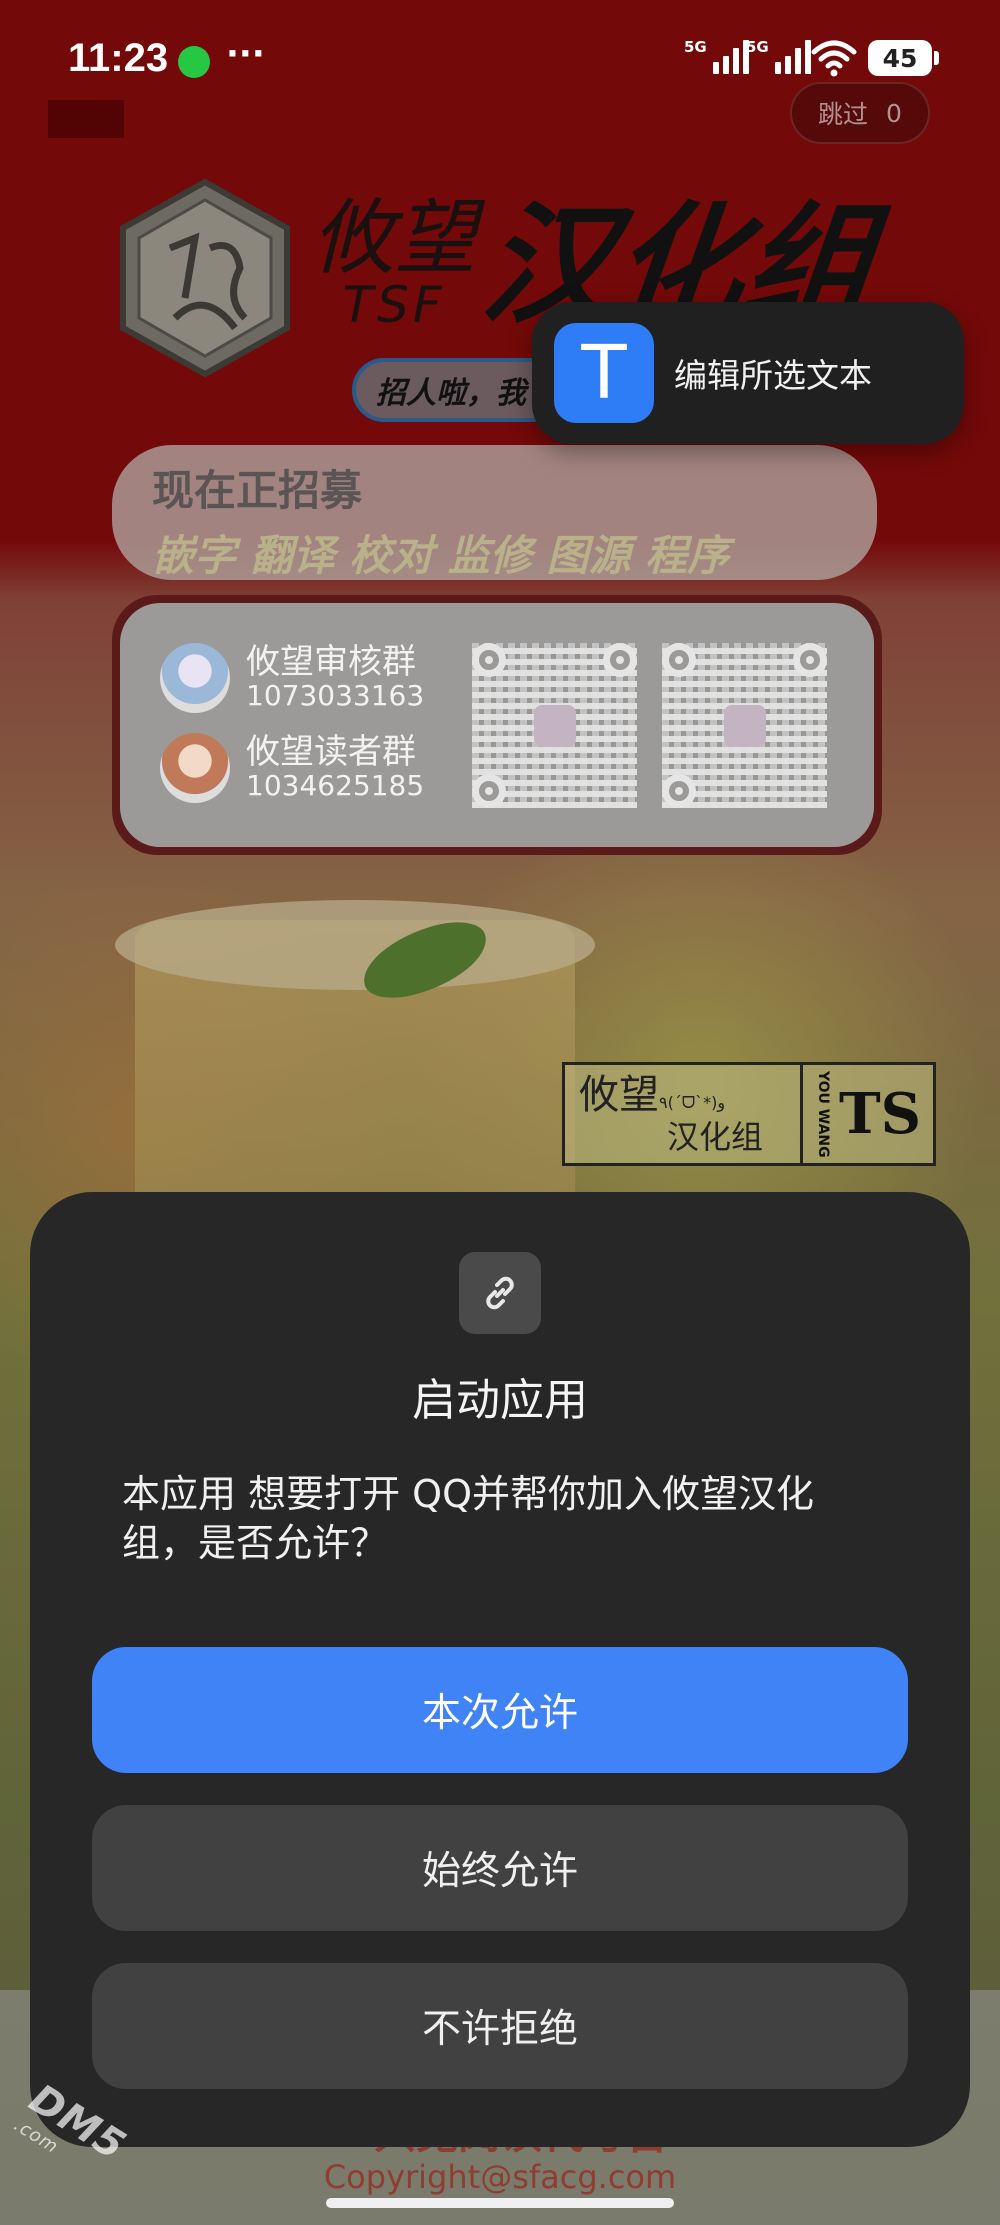 The image size is (1000, 2225). I want to click on message-notification-icon, so click(194, 62).